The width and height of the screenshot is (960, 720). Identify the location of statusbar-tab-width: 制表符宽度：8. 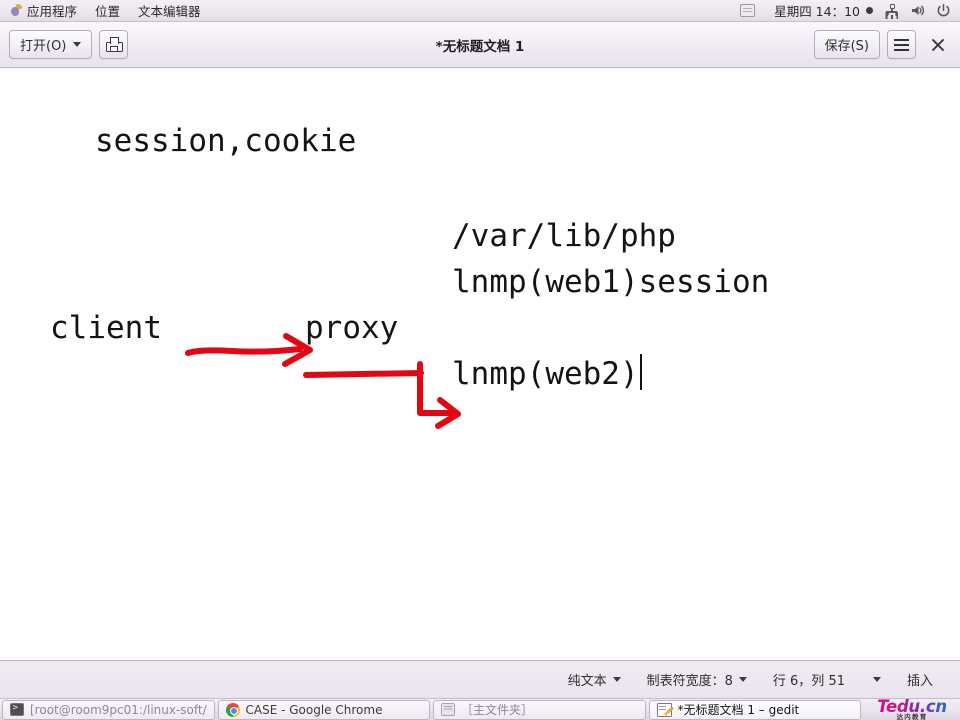
(697, 679).